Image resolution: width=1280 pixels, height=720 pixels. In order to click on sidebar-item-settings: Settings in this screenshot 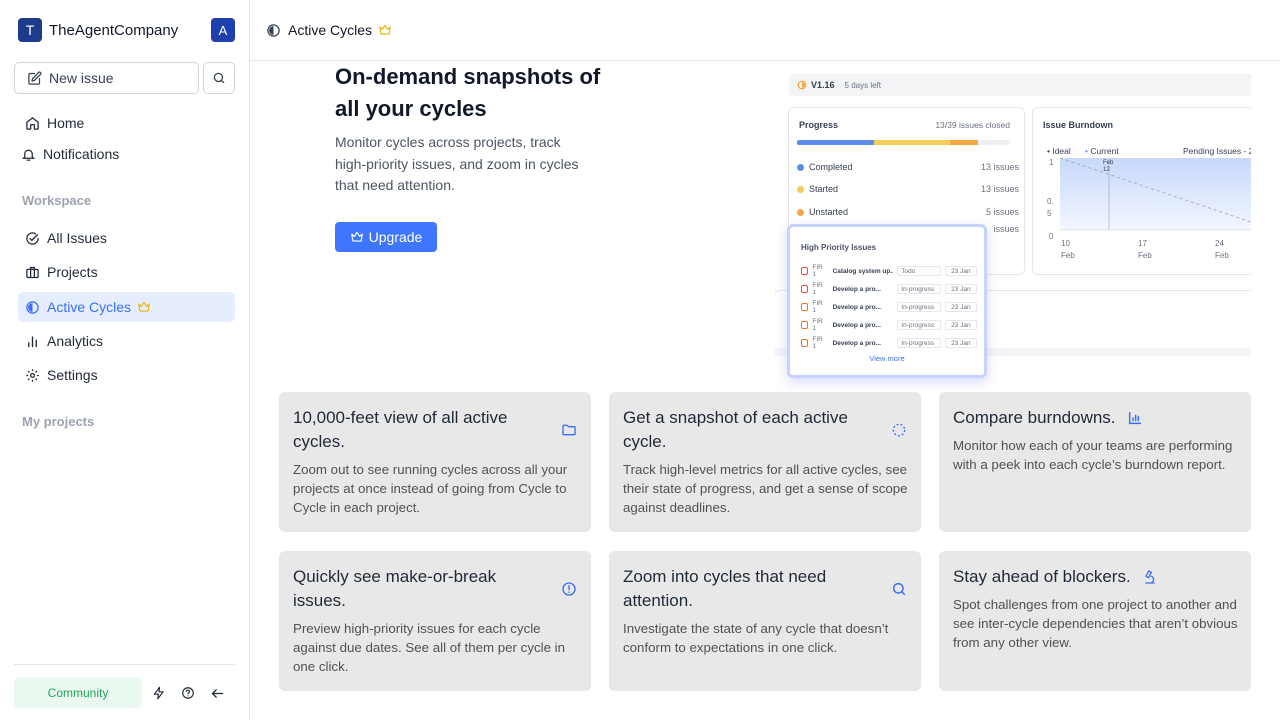, I will do `click(126, 375)`.